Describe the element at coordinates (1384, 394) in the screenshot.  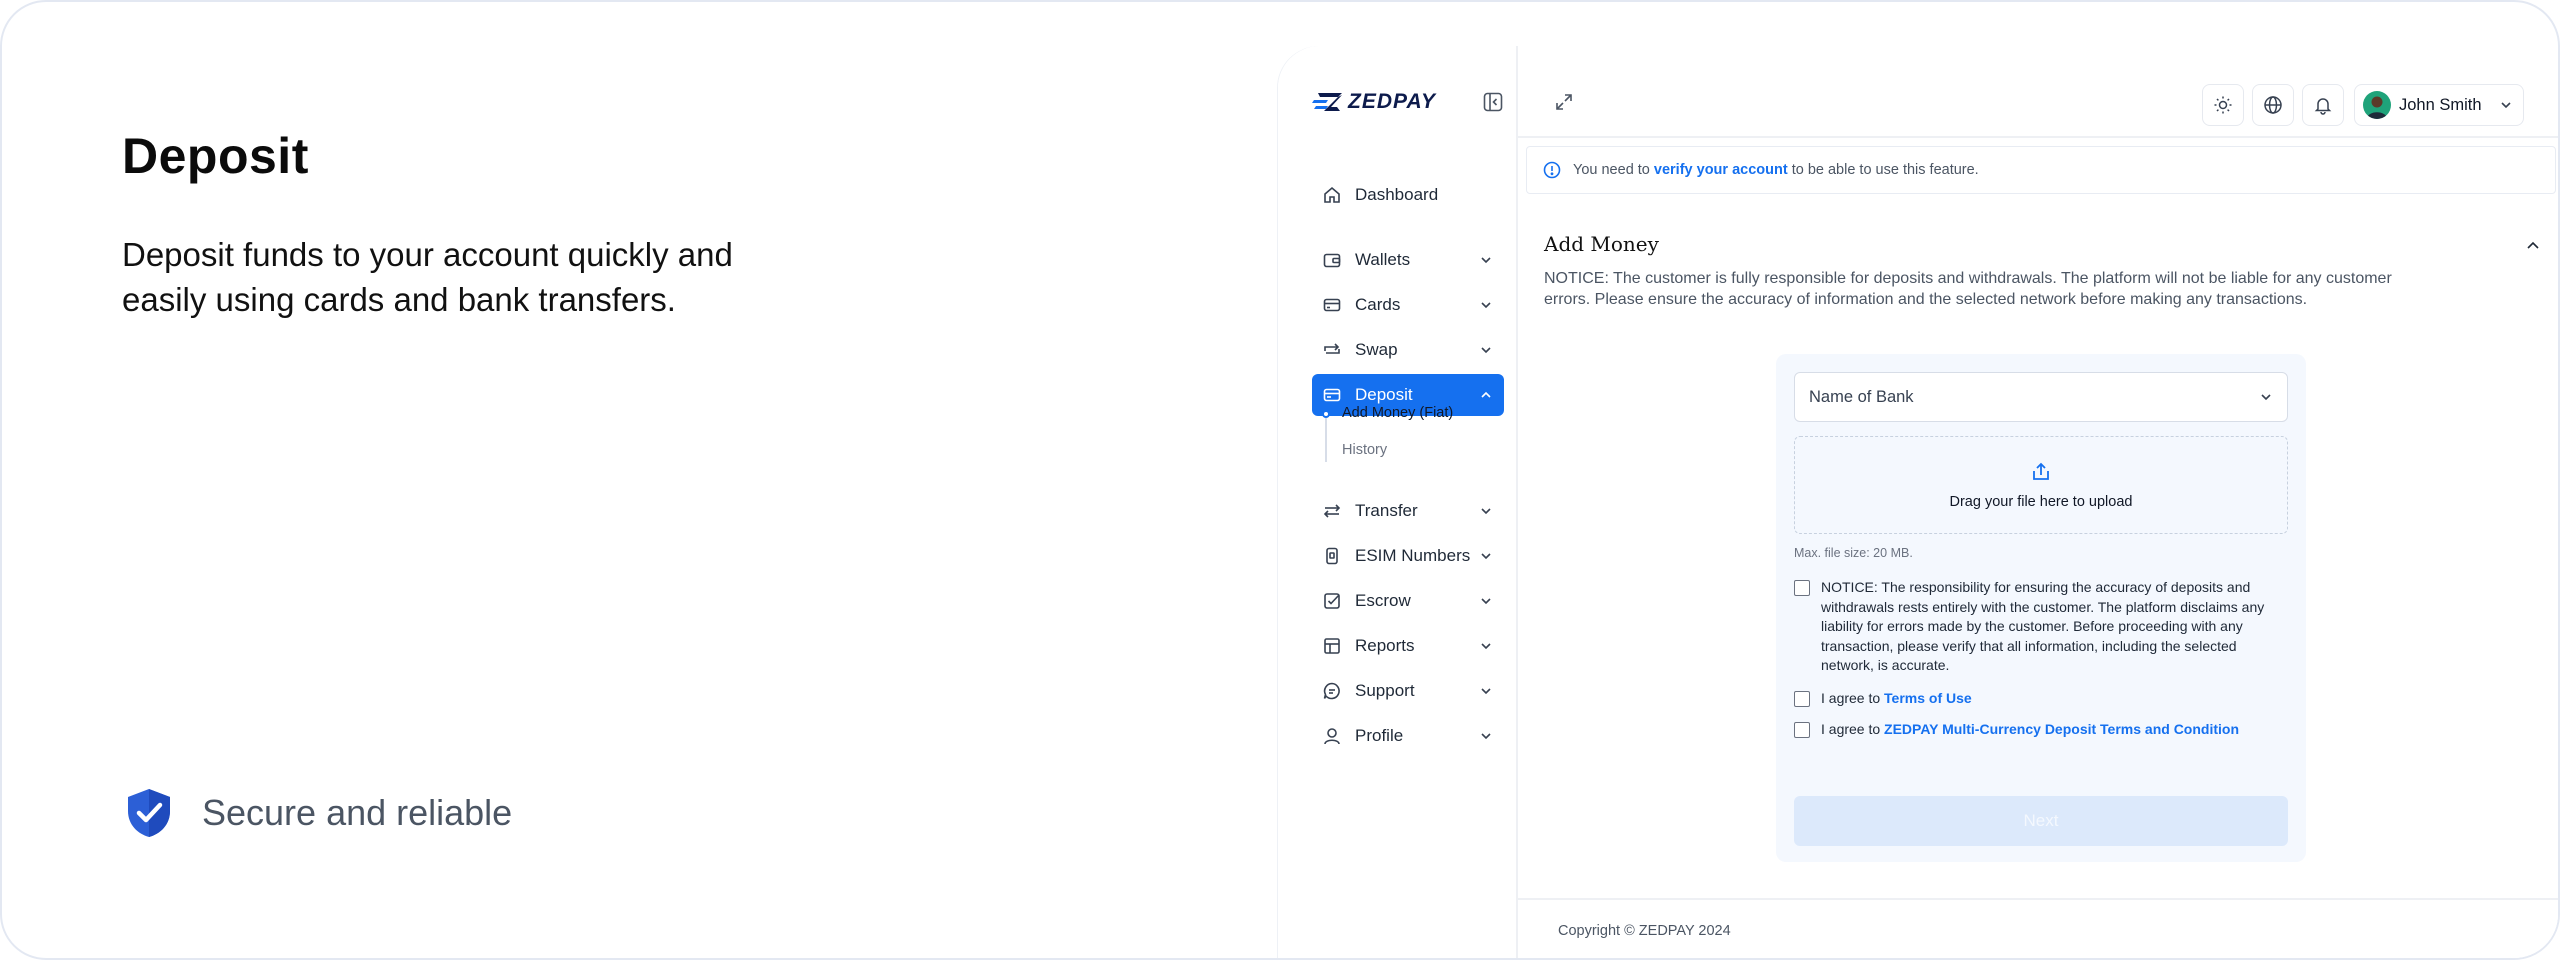
I see `sidebar-item-label: Deposit` at that location.